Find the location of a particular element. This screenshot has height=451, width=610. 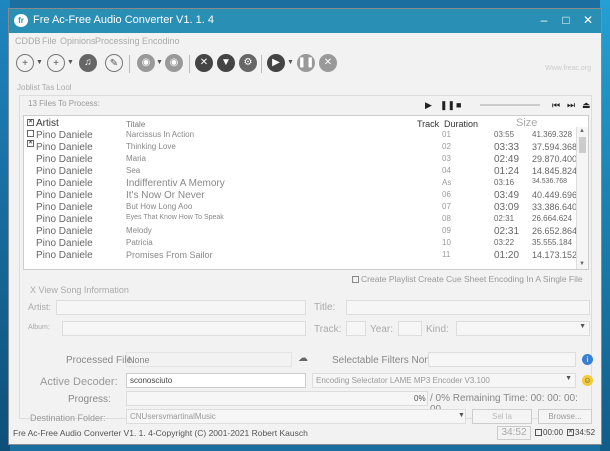

tools-icon: ✕ is located at coordinates (204, 63).